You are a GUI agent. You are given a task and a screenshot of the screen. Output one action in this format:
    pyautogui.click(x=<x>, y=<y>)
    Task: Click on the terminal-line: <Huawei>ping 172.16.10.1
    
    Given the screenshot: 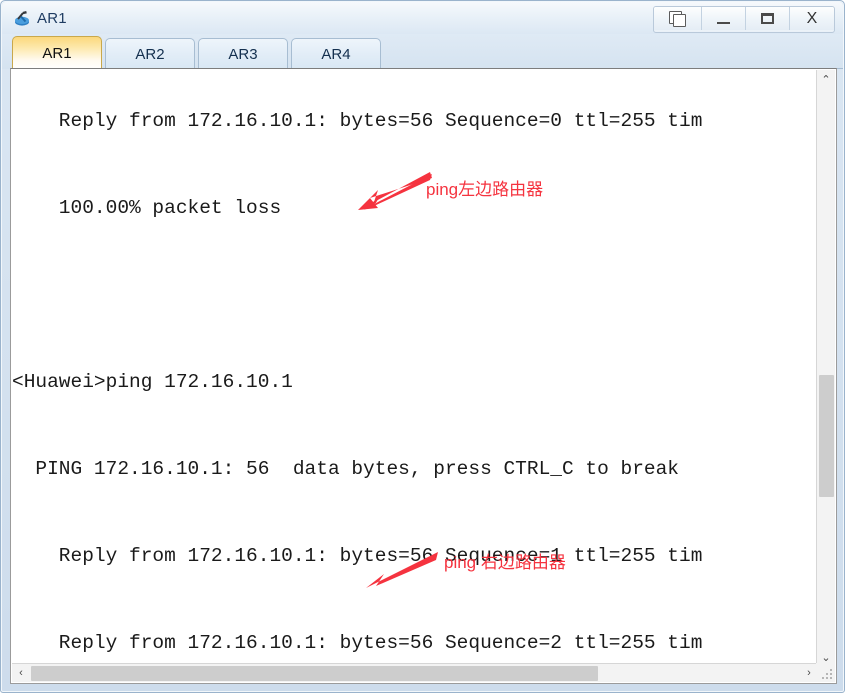 What is the action you would take?
    pyautogui.click(x=152, y=382)
    